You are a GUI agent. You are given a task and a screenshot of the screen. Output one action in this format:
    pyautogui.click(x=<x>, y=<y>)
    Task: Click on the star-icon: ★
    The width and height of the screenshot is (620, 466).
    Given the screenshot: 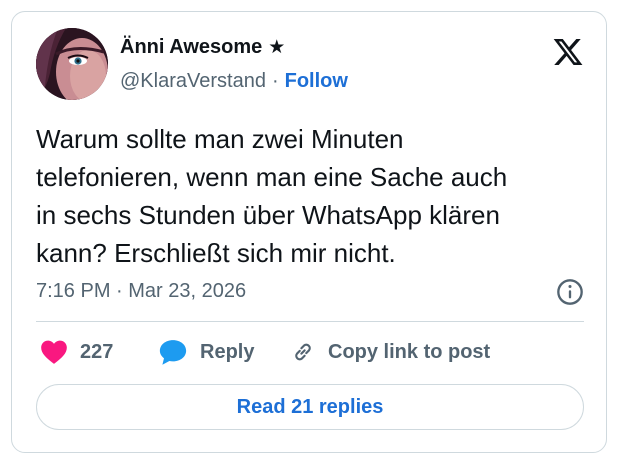 What is the action you would take?
    pyautogui.click(x=277, y=47)
    